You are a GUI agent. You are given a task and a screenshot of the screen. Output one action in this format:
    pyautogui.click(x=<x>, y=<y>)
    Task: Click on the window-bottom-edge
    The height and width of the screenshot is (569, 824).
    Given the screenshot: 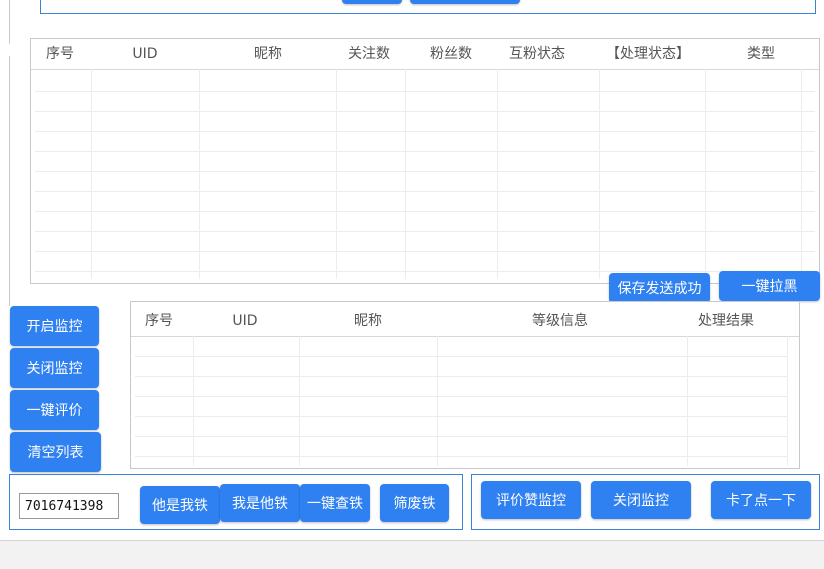 What is the action you would take?
    pyautogui.click(x=412, y=554)
    